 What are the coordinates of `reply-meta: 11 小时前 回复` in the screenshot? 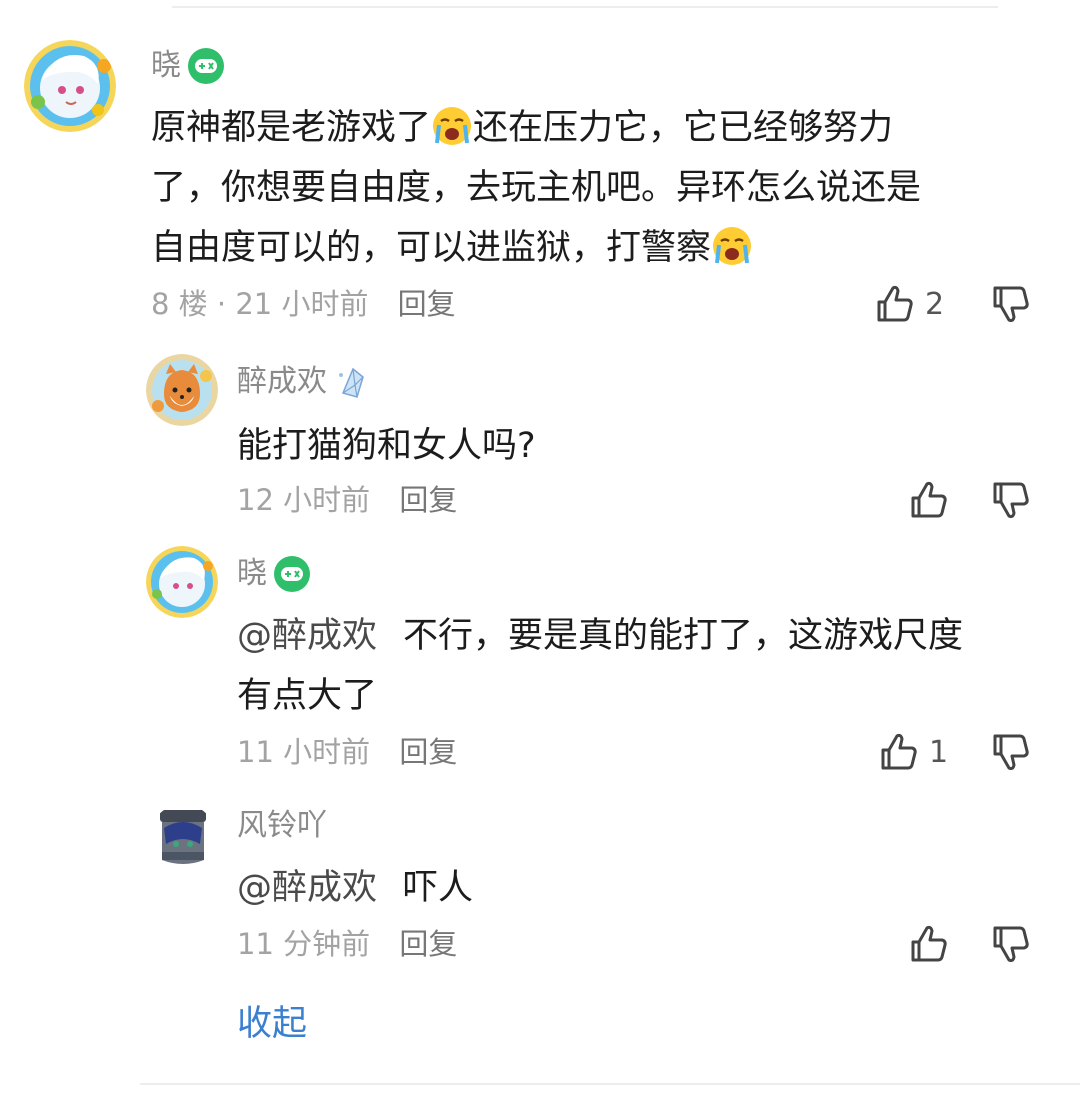 It's located at (347, 752).